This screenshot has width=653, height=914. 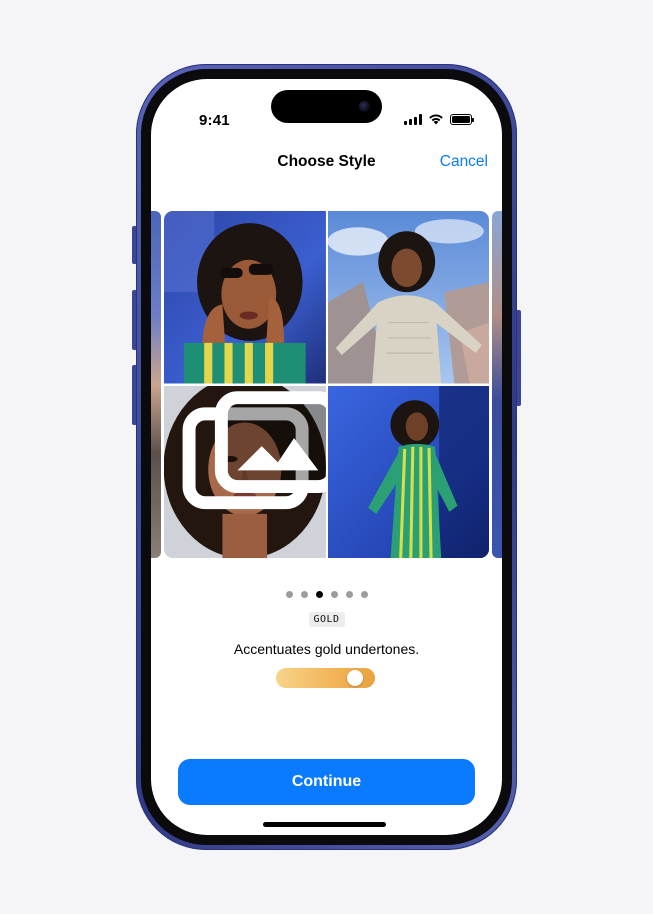 I want to click on slider-knob, so click(x=354, y=678).